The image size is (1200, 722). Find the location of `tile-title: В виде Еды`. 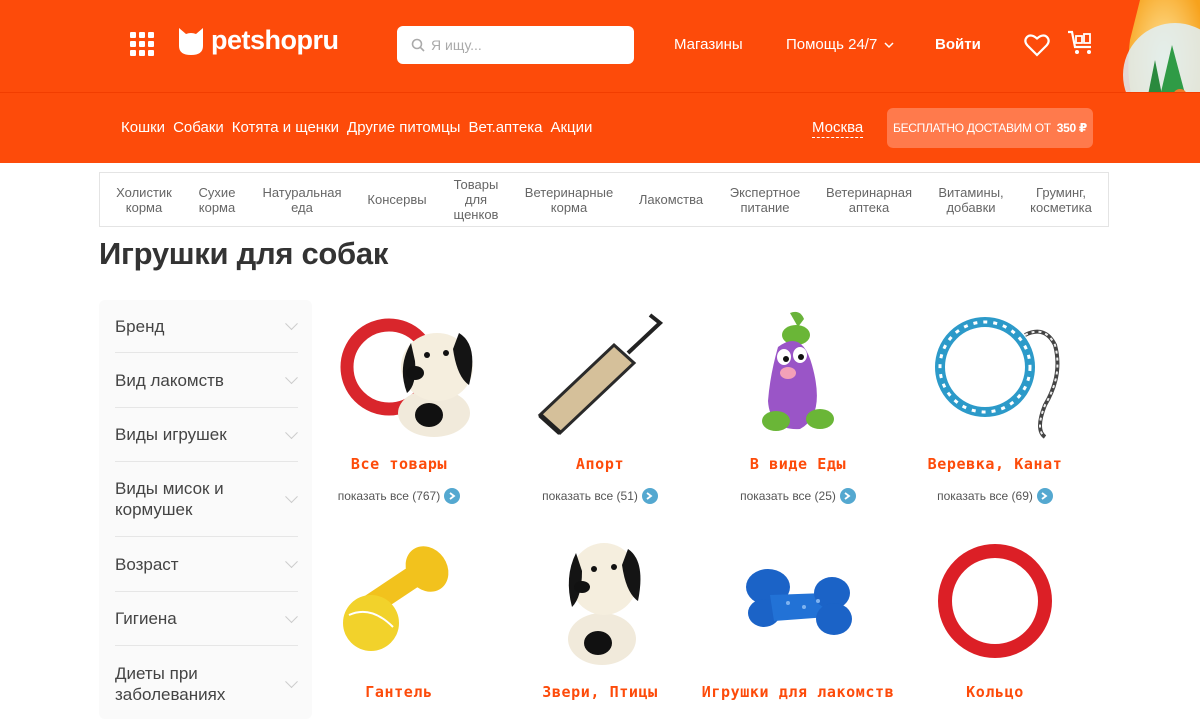

tile-title: В виде Еды is located at coordinates (798, 464).